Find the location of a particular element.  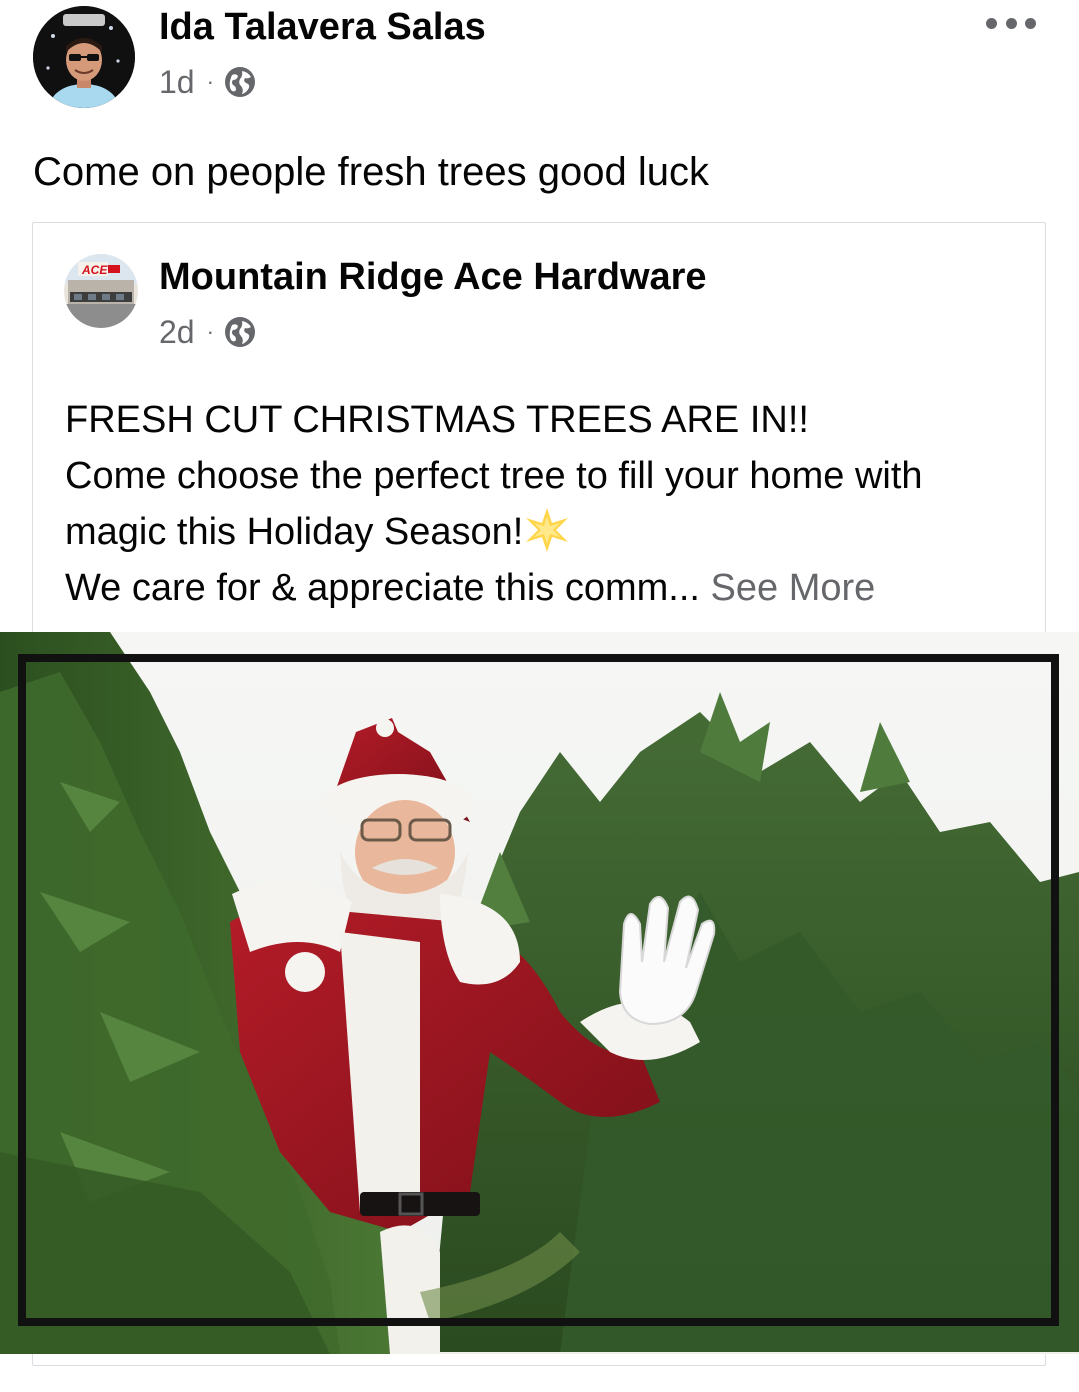

post-header: Ida Talavera Salas 1d · is located at coordinates (539, 60).